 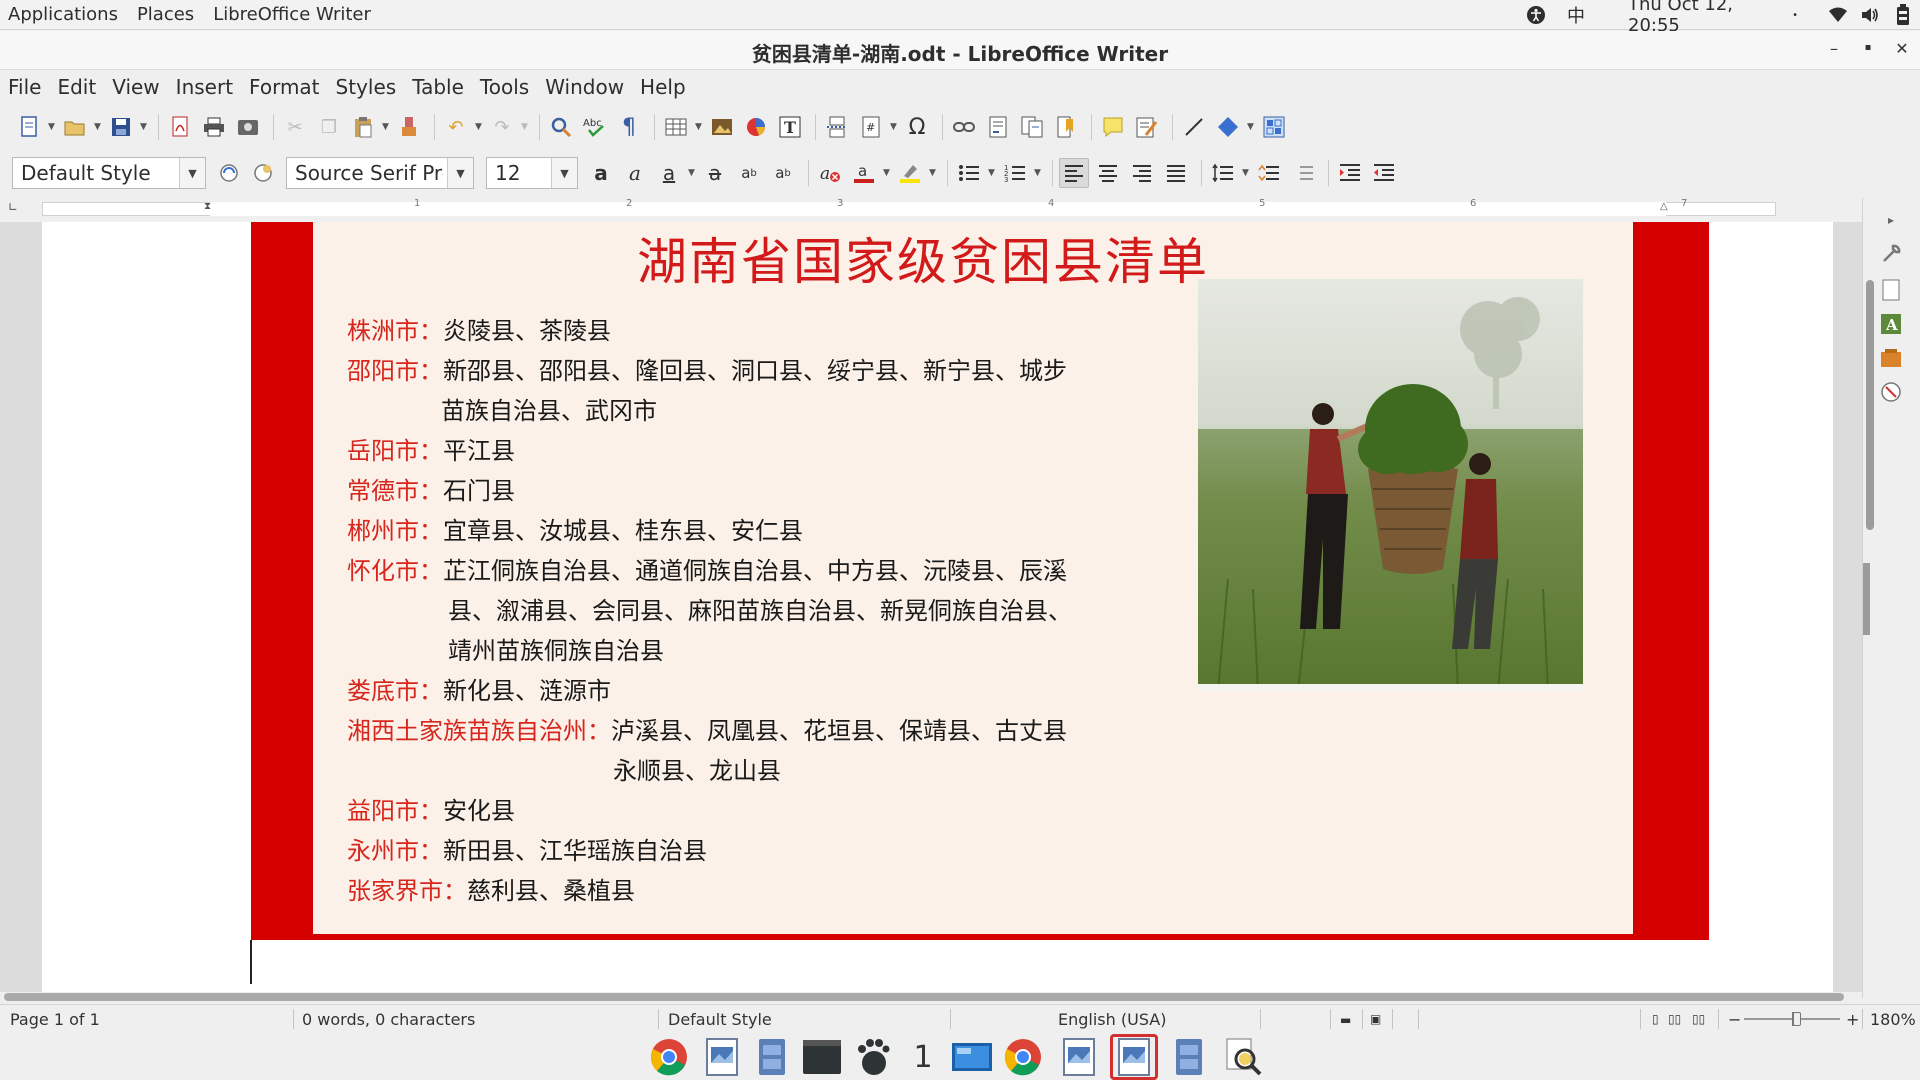 What do you see at coordinates (1834, 50) in the screenshot?
I see `minimize-button: –` at bounding box center [1834, 50].